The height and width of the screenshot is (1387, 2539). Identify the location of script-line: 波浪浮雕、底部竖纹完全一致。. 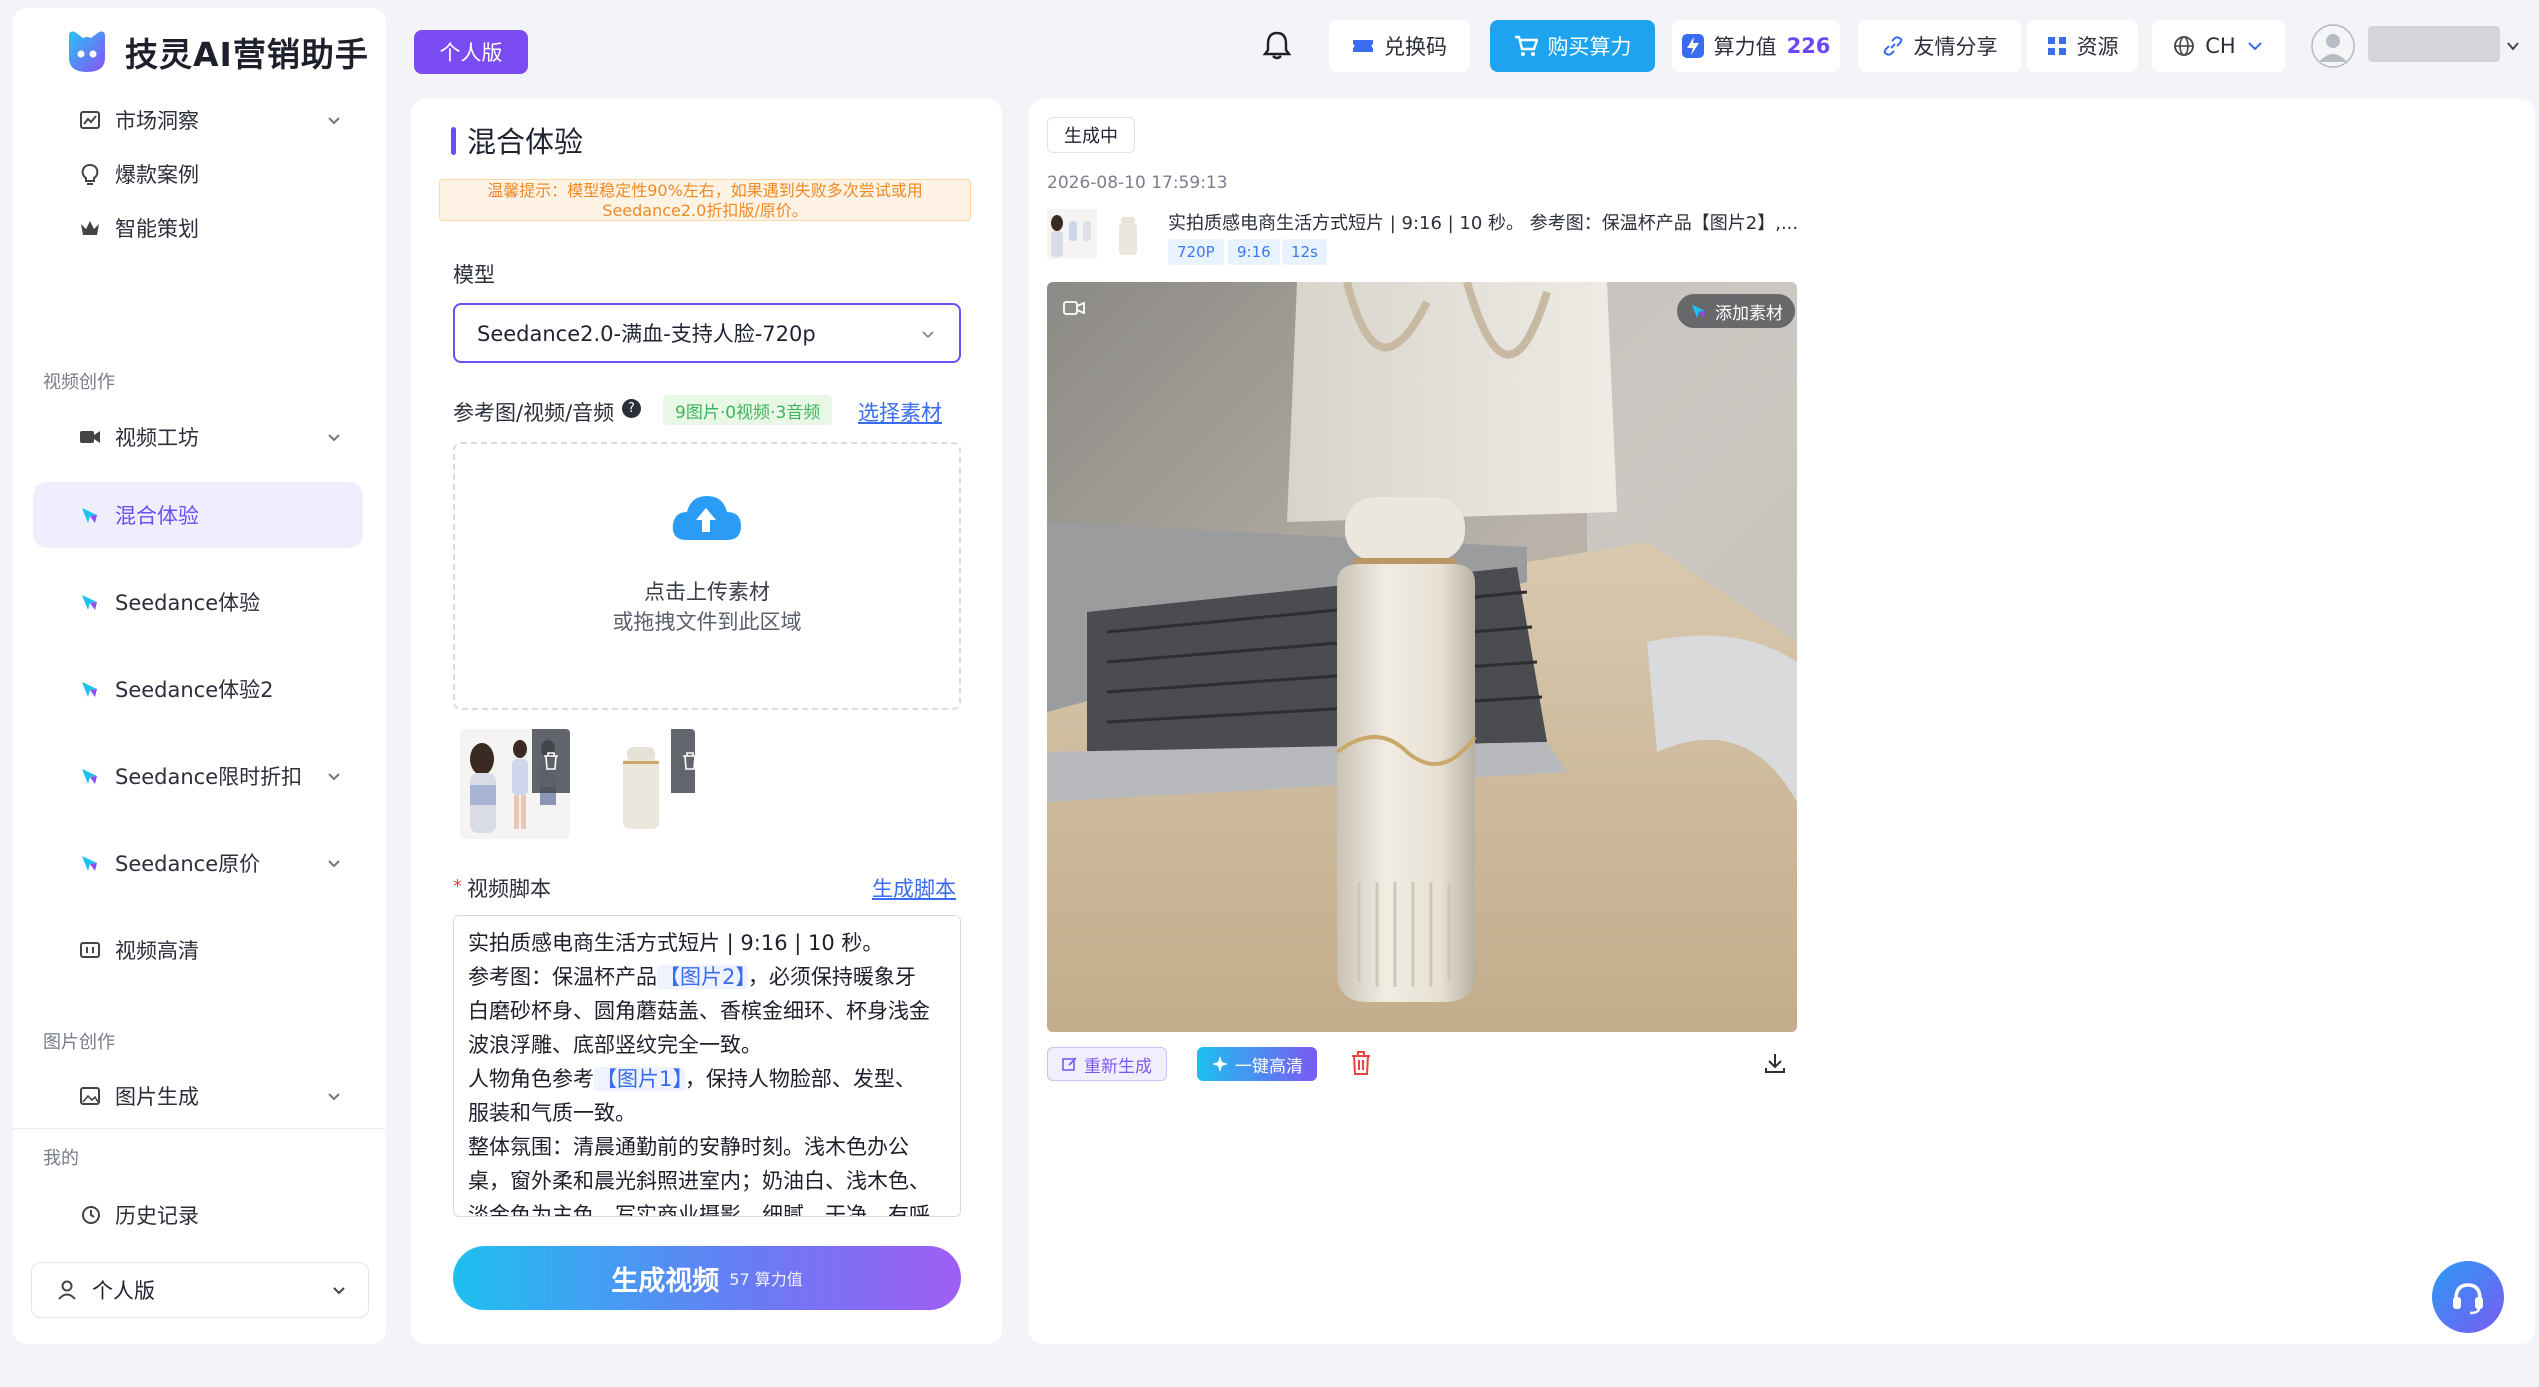
(615, 1045).